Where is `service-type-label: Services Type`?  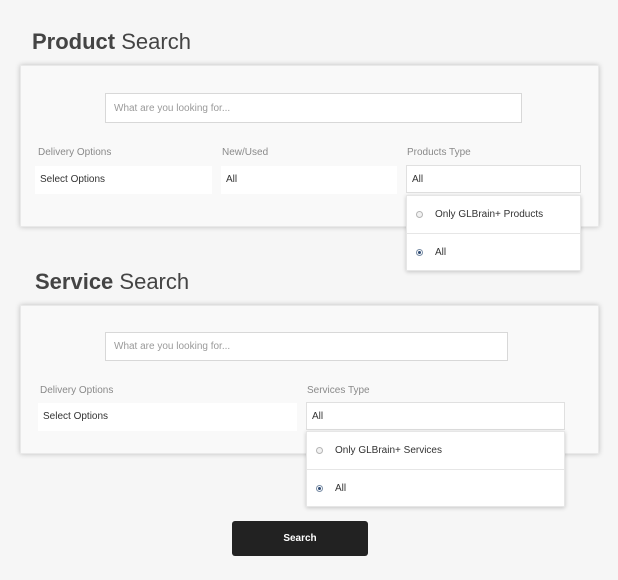 service-type-label: Services Type is located at coordinates (338, 390).